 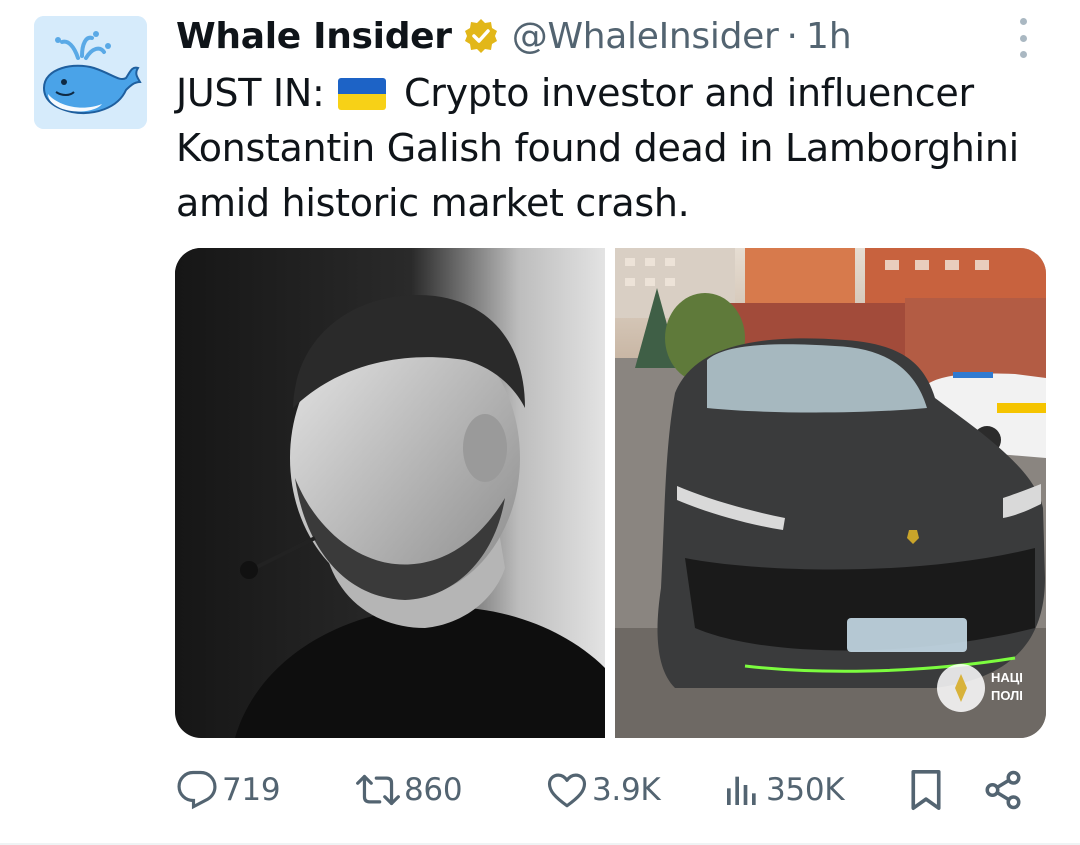 What do you see at coordinates (567, 790) in the screenshot?
I see `like-icon` at bounding box center [567, 790].